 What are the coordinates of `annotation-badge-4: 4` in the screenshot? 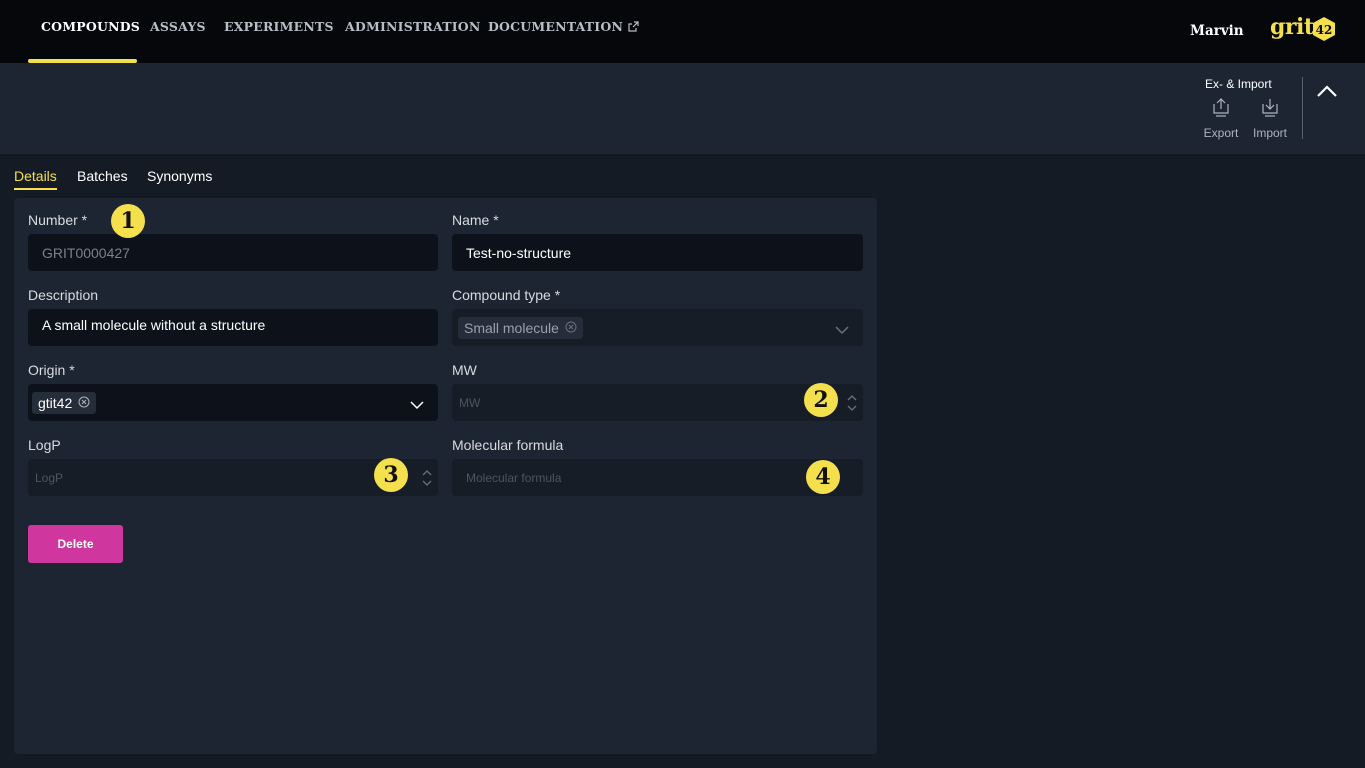 It's located at (823, 477).